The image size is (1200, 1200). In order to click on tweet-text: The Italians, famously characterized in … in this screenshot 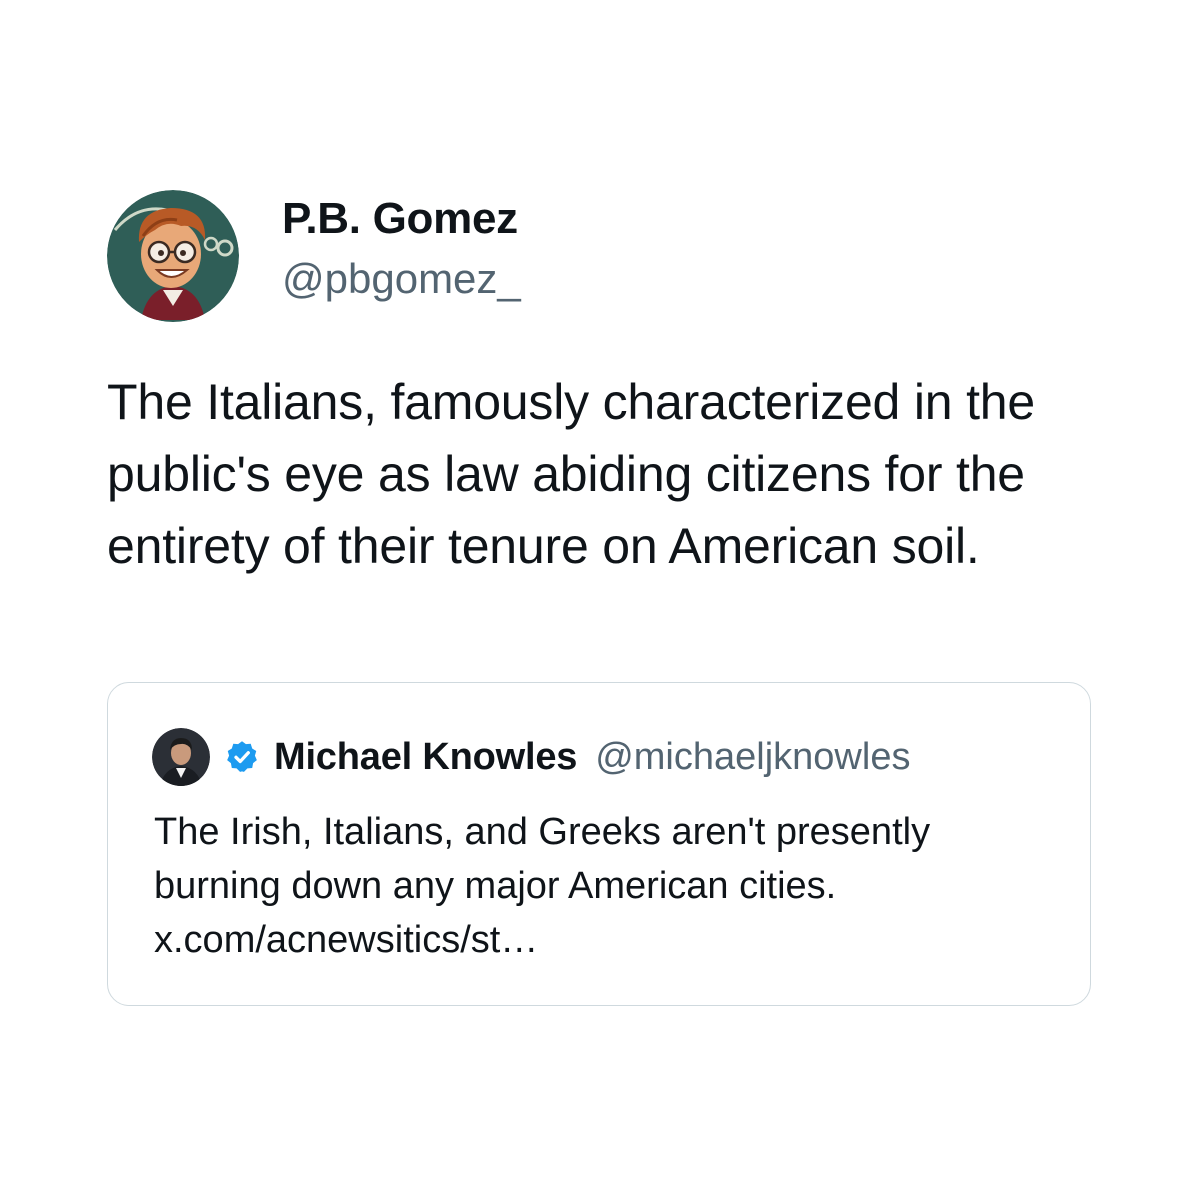, I will do `click(571, 474)`.